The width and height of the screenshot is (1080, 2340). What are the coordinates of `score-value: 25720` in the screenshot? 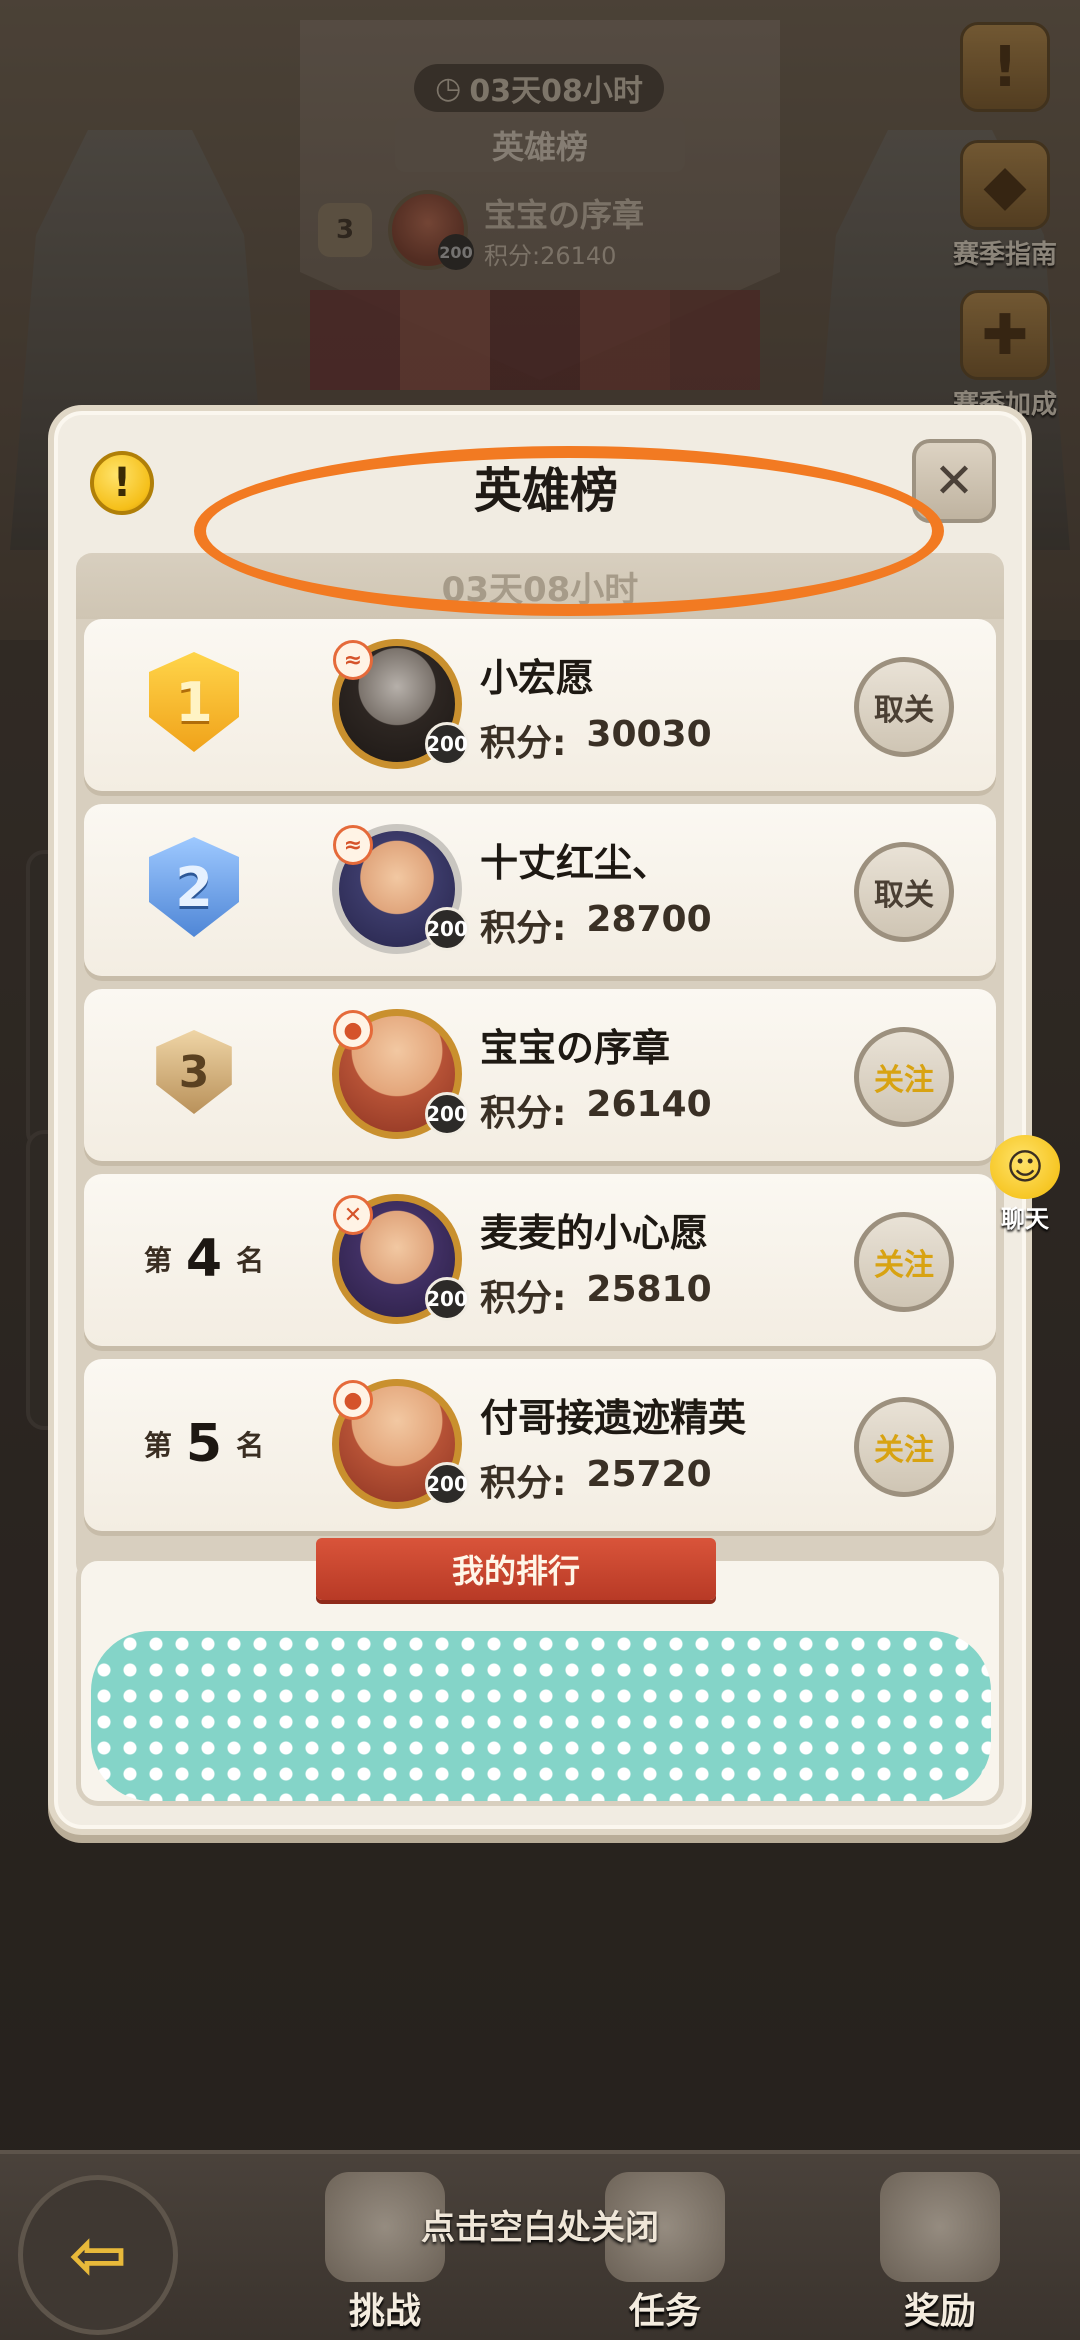 It's located at (649, 1474).